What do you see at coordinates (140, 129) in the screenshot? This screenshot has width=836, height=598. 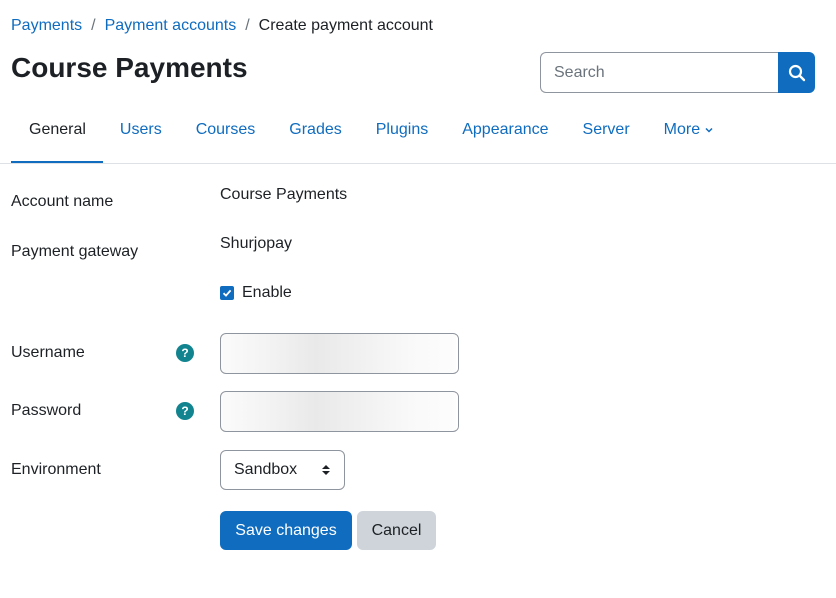 I see `tab-label: Users` at bounding box center [140, 129].